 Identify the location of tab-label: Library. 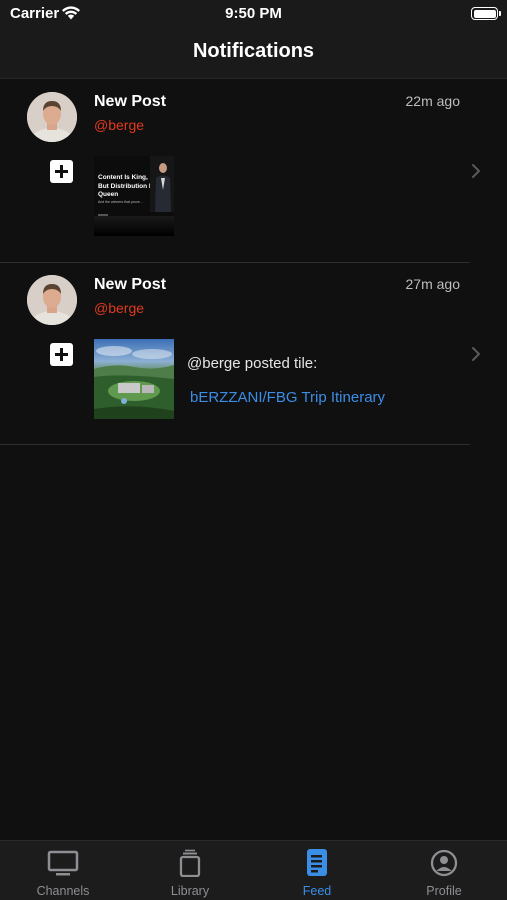
(190, 891).